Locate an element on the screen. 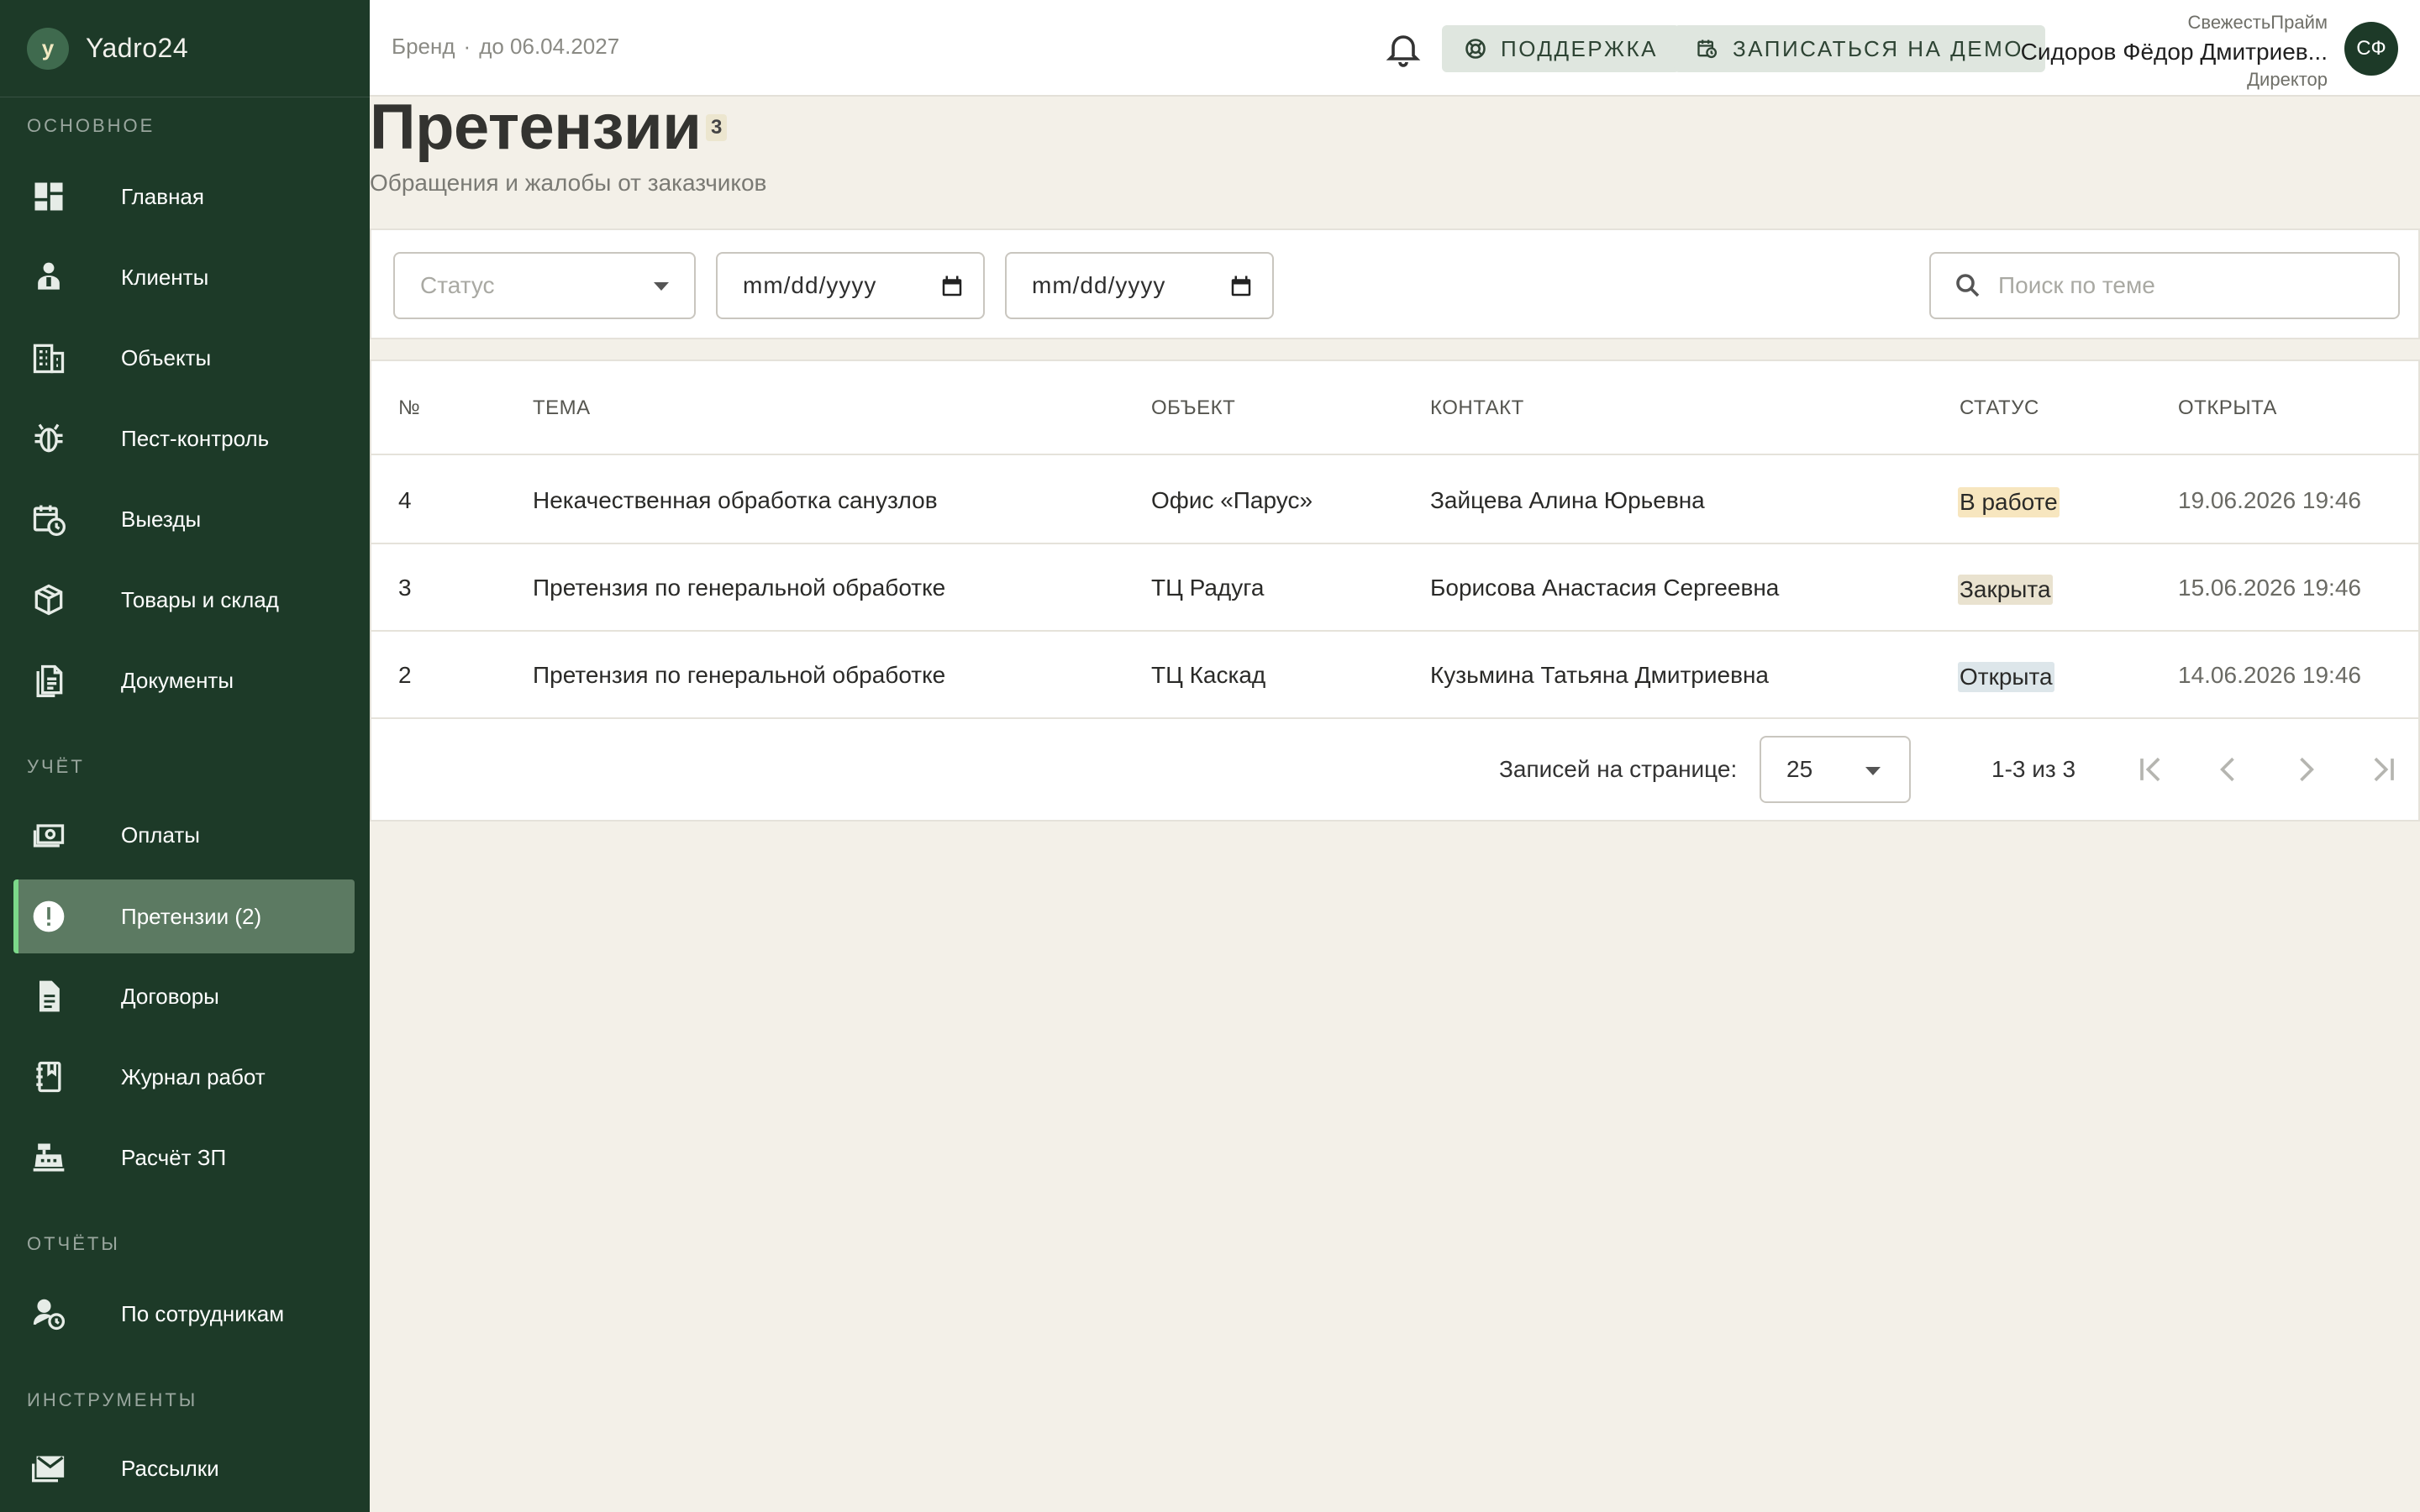  cell-number: 2 is located at coordinates (405, 675).